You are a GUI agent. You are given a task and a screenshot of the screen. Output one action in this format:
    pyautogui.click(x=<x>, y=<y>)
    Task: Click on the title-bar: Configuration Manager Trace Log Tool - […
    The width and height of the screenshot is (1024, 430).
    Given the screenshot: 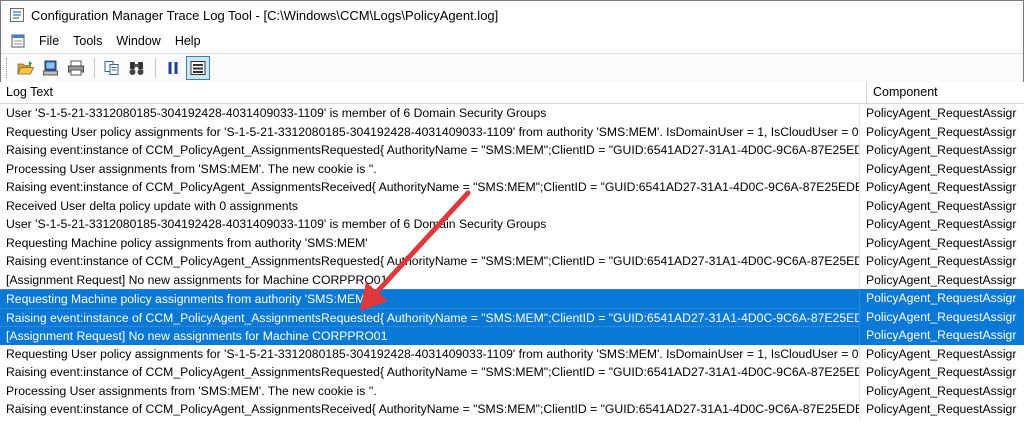 What is the action you would take?
    pyautogui.click(x=512, y=15)
    